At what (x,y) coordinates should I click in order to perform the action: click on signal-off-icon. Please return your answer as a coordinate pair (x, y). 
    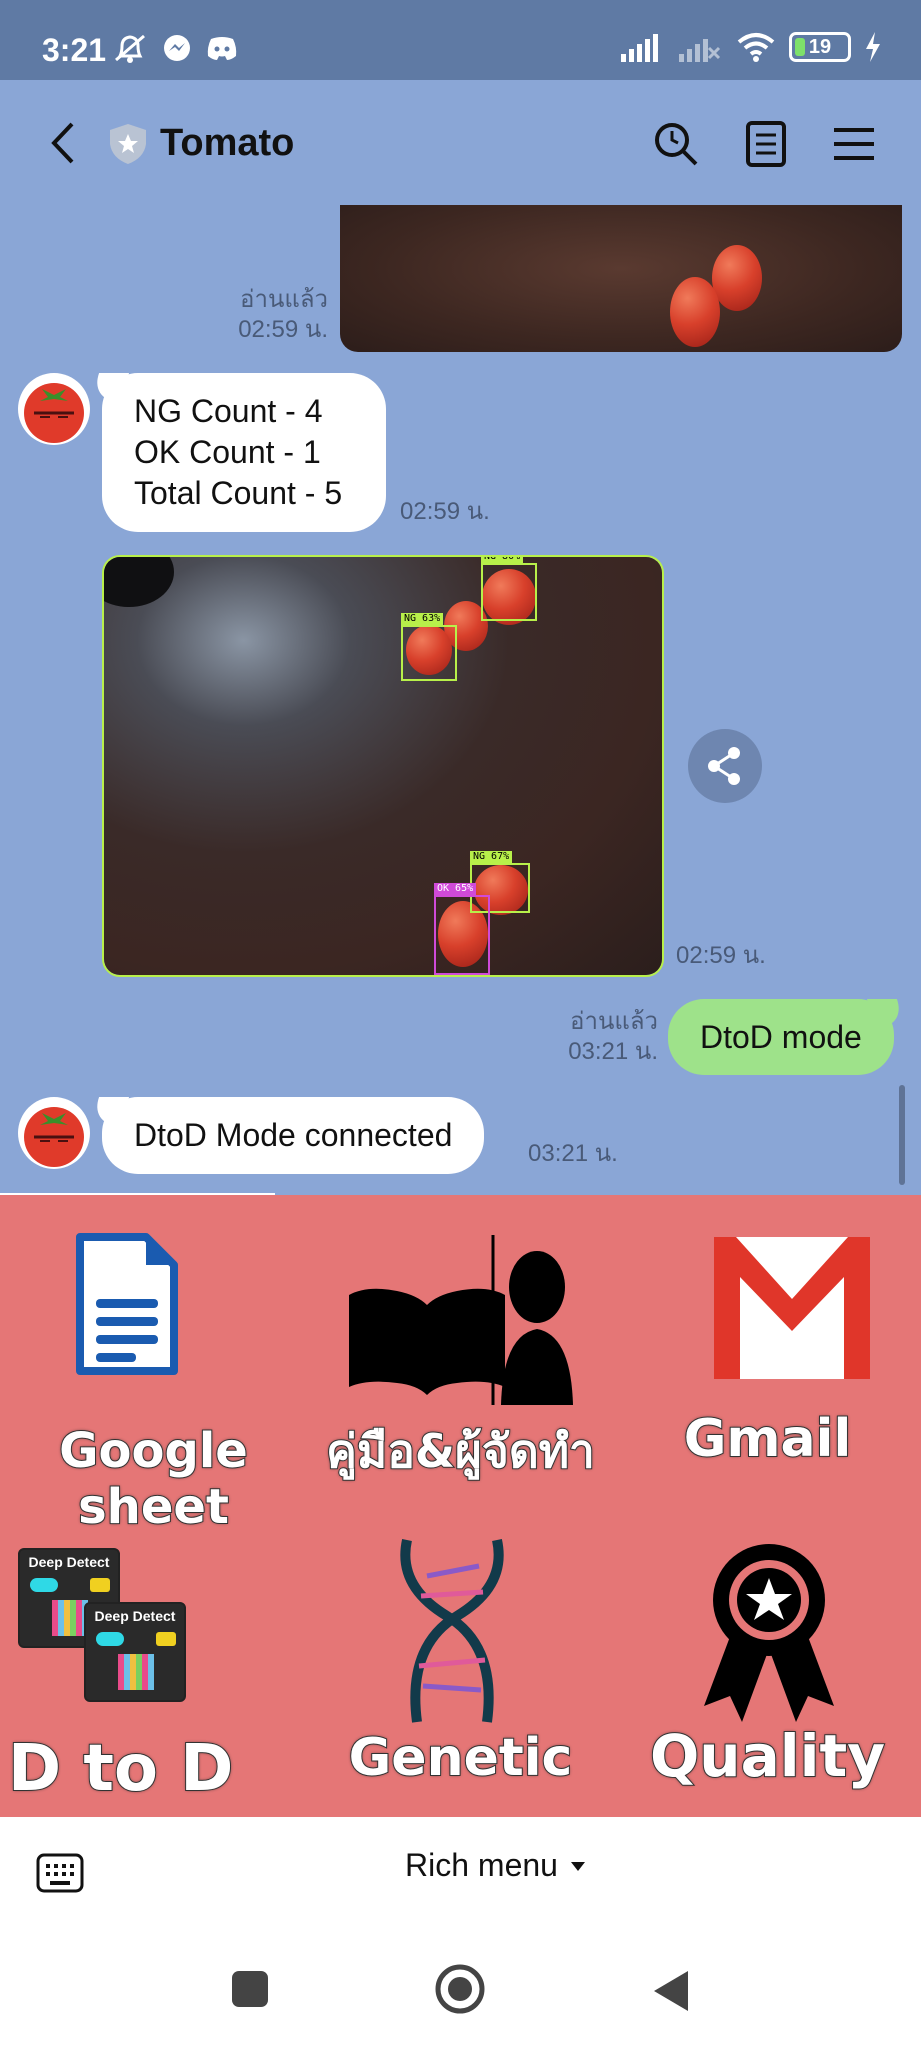
    Looking at the image, I should click on (700, 50).